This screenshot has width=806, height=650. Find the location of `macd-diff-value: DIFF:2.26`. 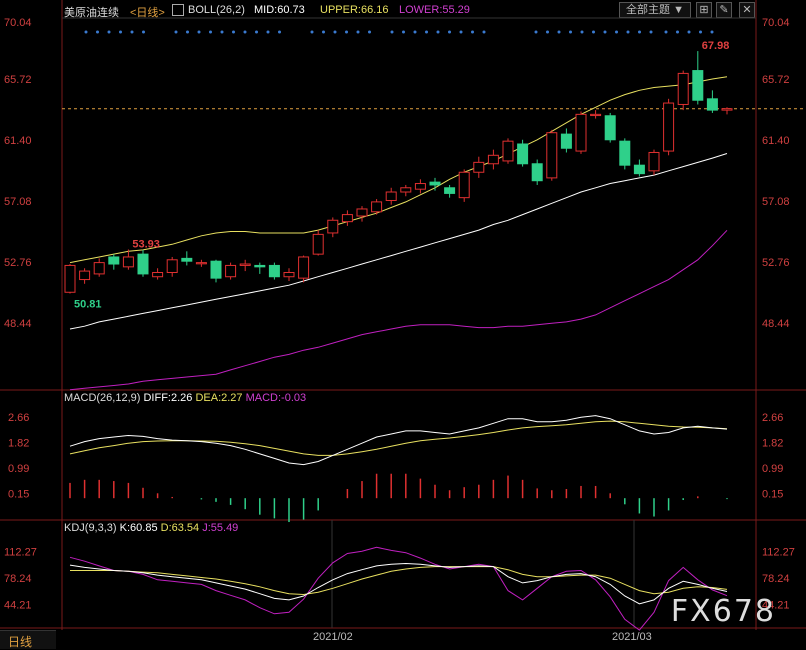

macd-diff-value: DIFF:2.26 is located at coordinates (168, 398).